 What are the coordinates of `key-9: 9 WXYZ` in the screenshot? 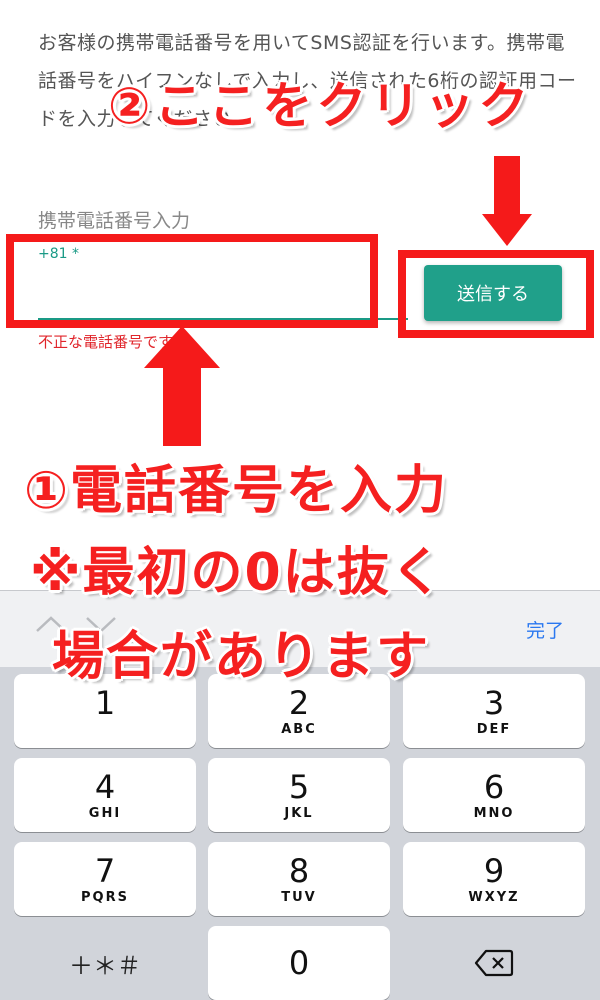 It's located at (494, 879).